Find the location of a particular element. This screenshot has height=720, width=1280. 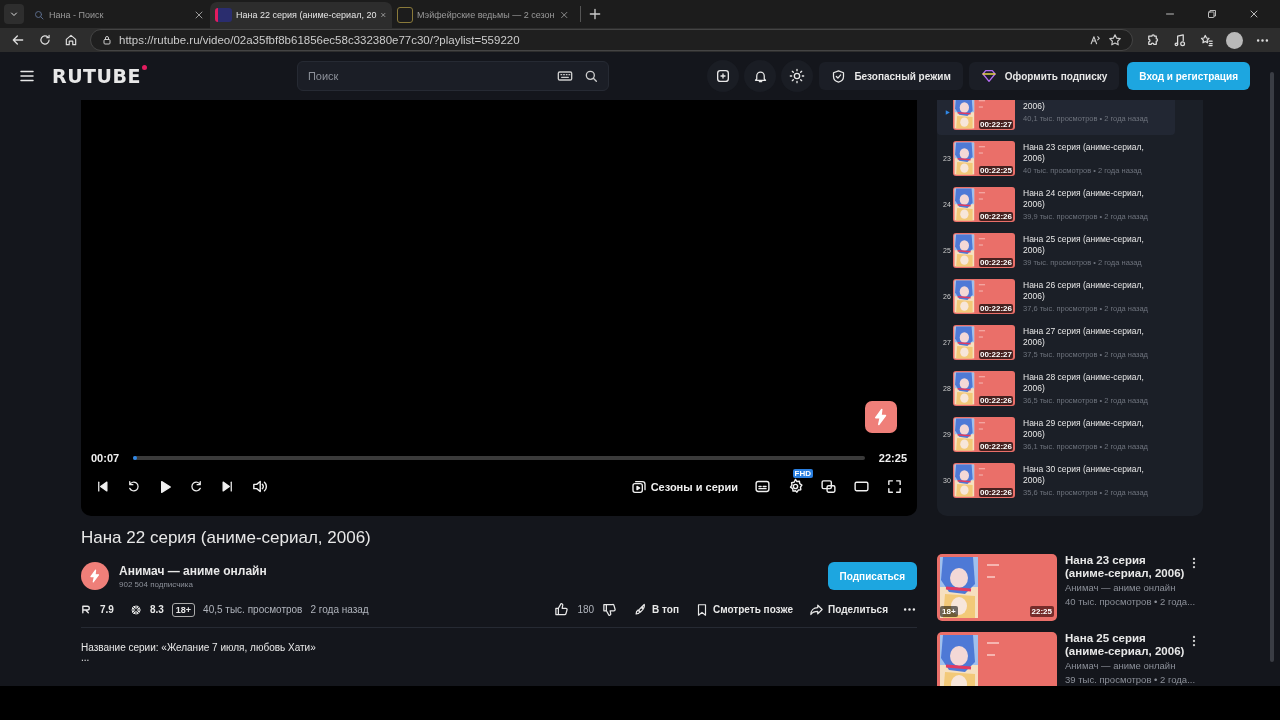

profile-avatar is located at coordinates (1234, 40).